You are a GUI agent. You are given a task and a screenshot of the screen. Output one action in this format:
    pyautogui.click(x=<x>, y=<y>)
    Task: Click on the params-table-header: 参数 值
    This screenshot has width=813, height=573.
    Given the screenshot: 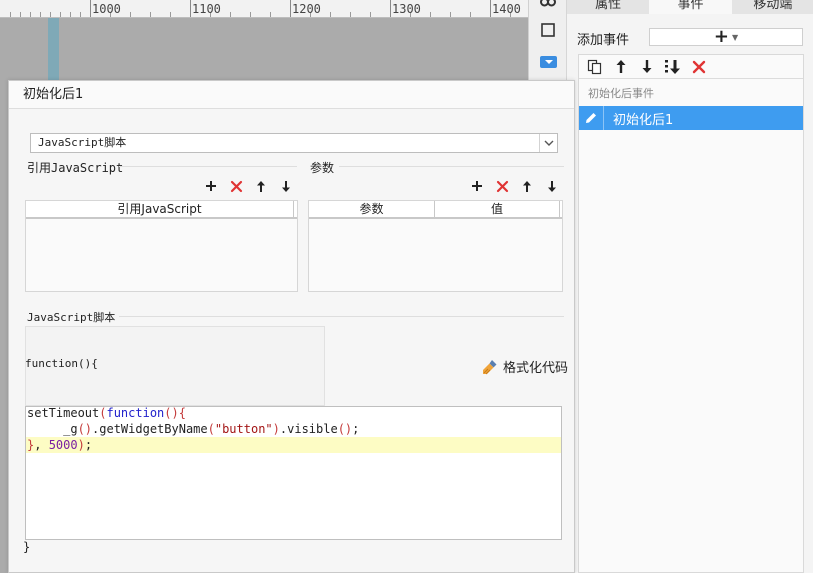 What is the action you would take?
    pyautogui.click(x=435, y=210)
    